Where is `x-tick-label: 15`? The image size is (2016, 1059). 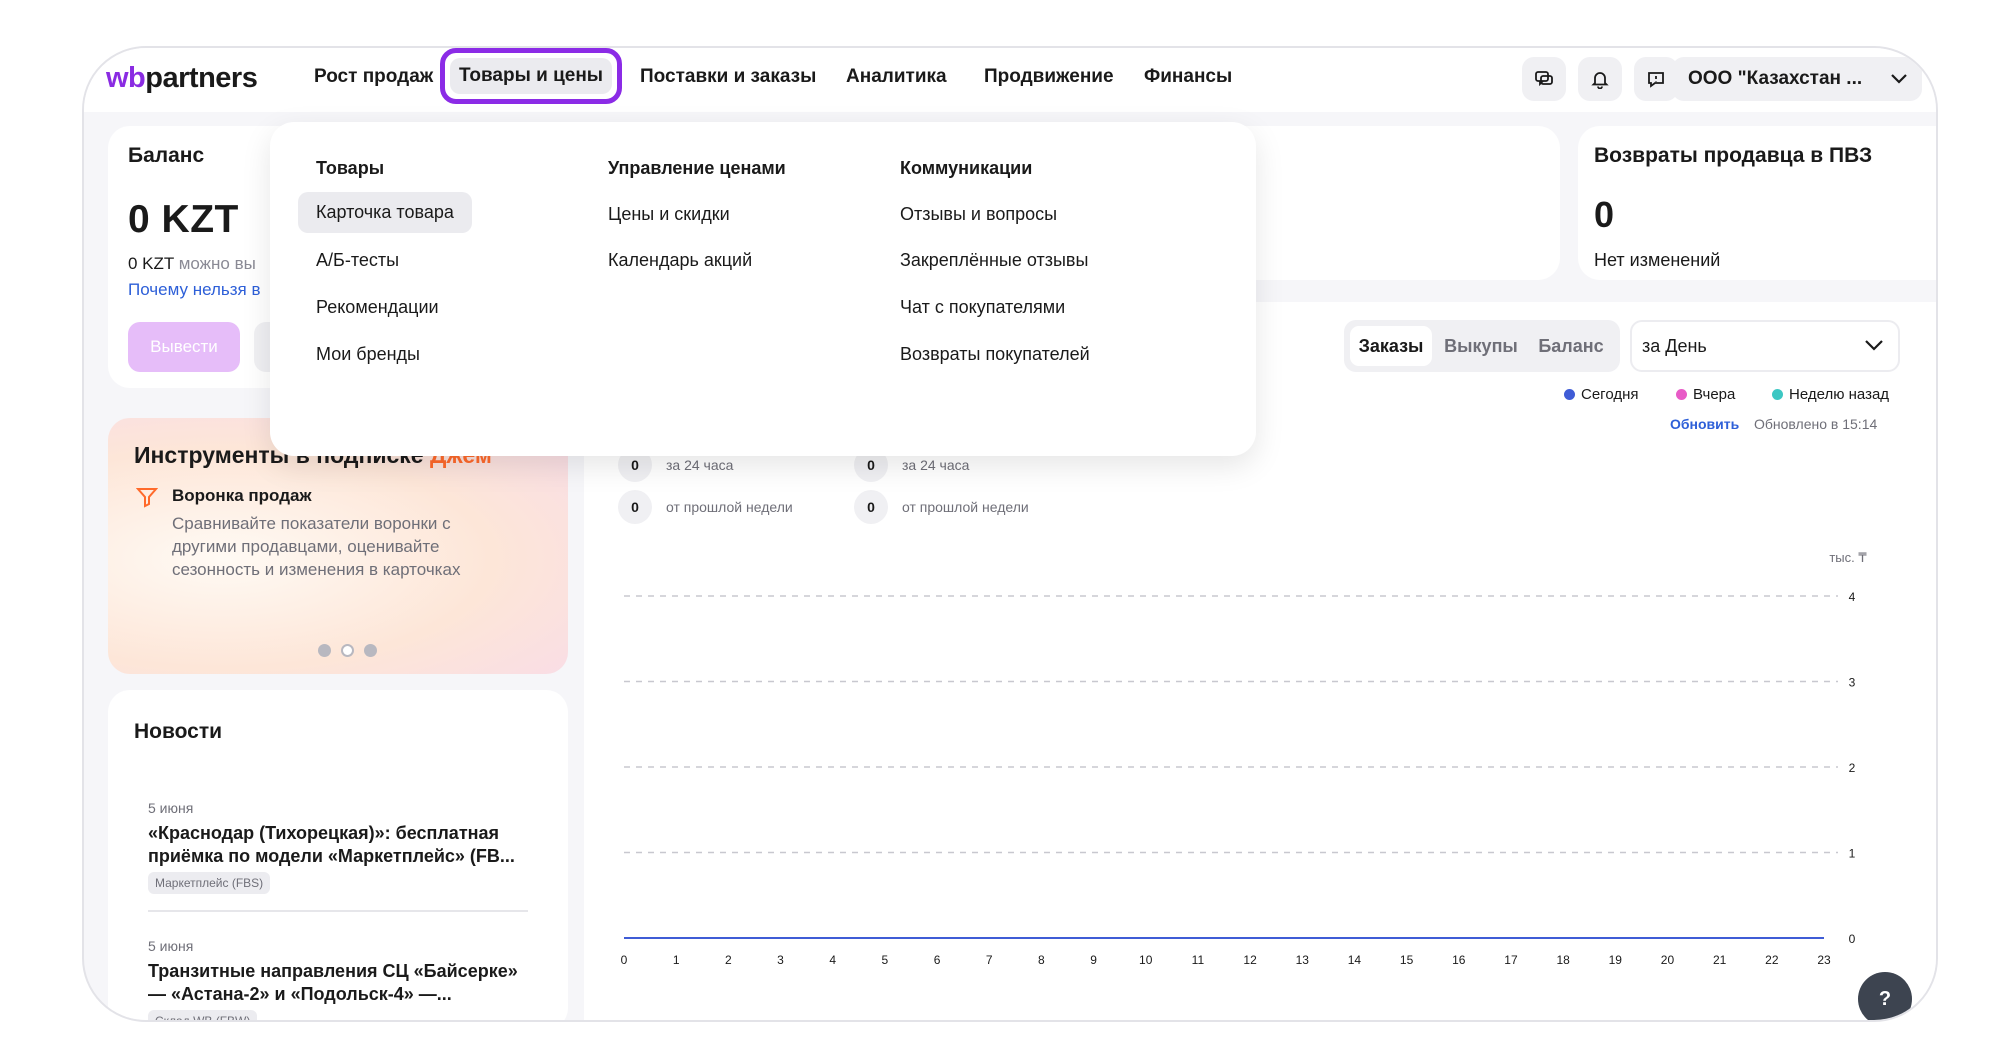
x-tick-label: 15 is located at coordinates (1407, 960).